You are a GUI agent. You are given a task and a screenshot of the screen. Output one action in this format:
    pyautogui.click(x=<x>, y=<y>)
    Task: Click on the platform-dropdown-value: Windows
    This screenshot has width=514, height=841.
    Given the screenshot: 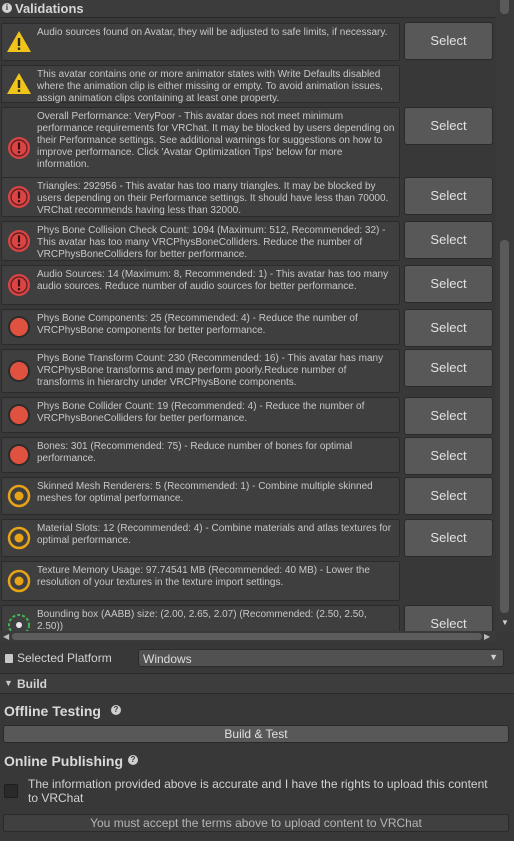 What is the action you would take?
    pyautogui.click(x=167, y=659)
    